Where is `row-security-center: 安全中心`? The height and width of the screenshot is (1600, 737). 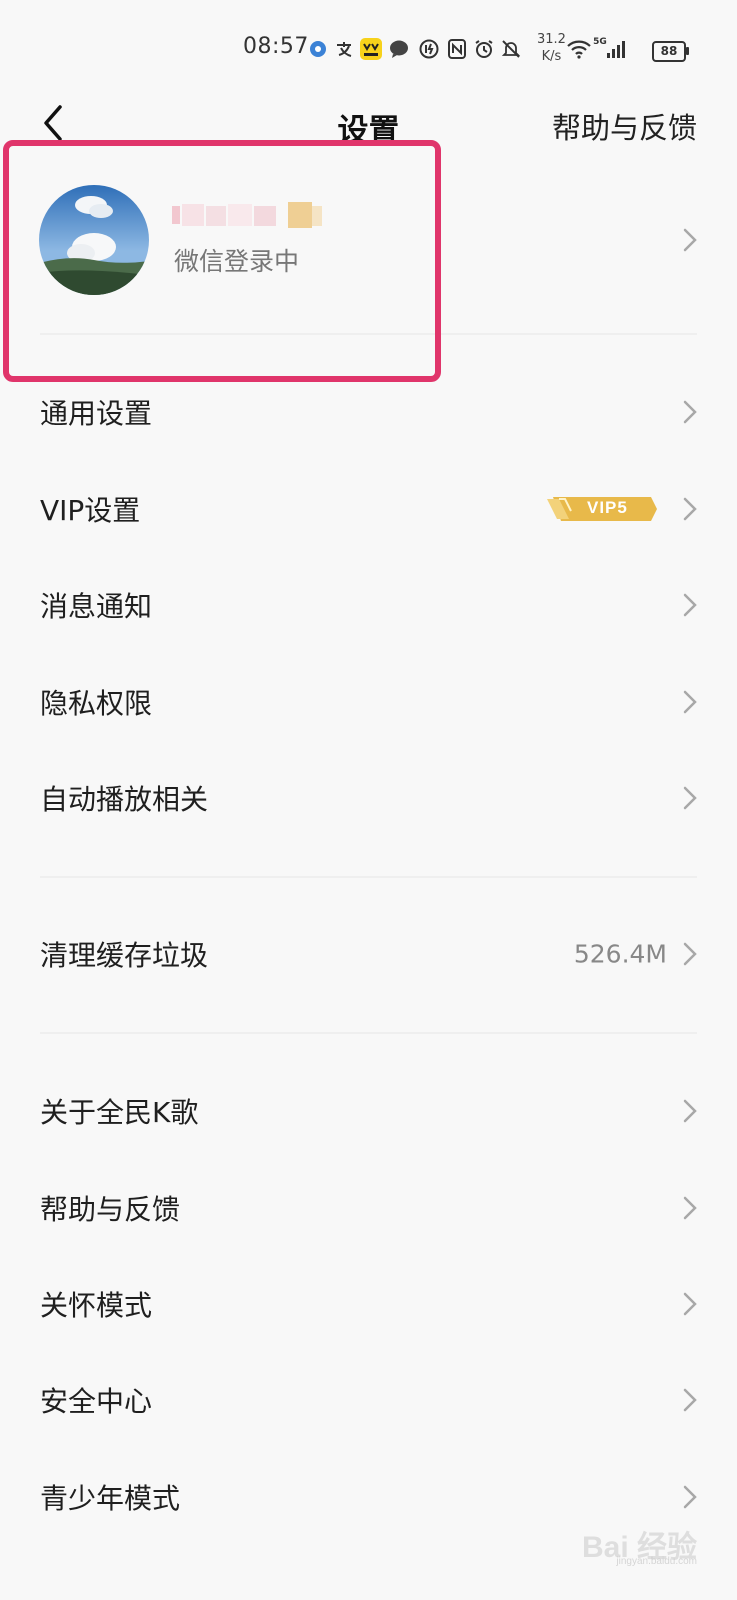
row-security-center: 安全中心 is located at coordinates (368, 1400).